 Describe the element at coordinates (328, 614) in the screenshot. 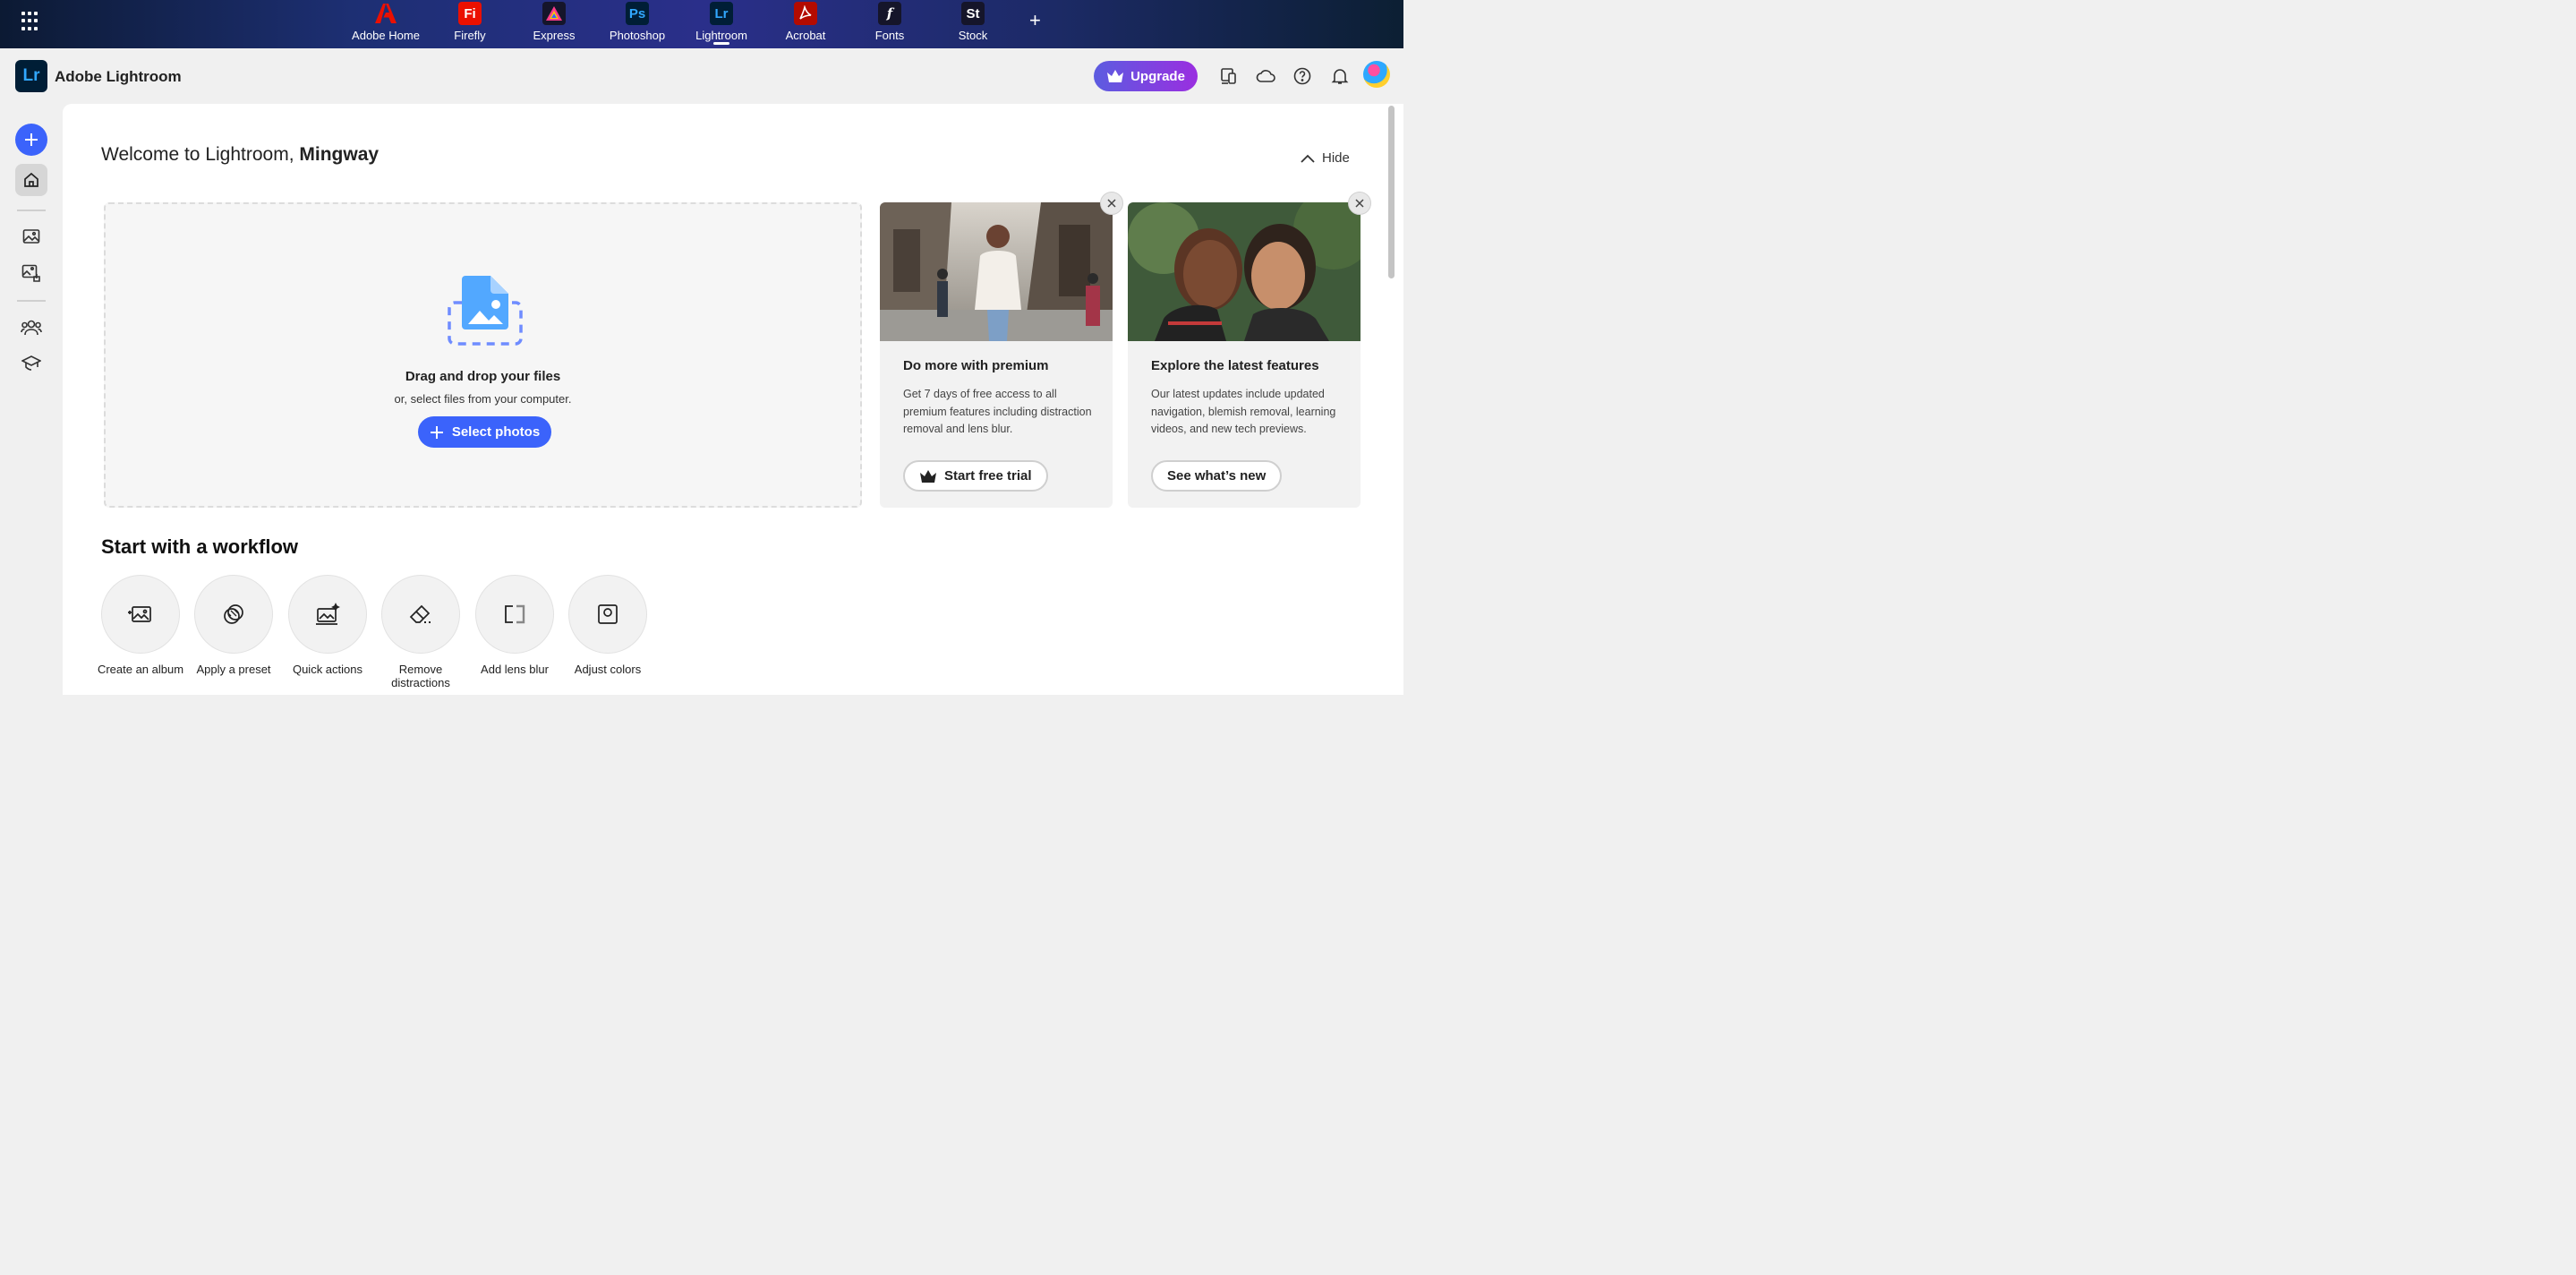

I see `quick-actions-icon` at that location.